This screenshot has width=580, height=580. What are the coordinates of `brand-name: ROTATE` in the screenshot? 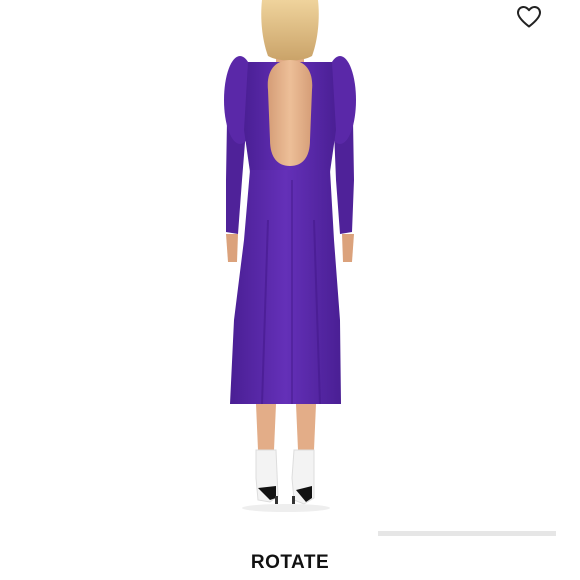 It's located at (290, 563).